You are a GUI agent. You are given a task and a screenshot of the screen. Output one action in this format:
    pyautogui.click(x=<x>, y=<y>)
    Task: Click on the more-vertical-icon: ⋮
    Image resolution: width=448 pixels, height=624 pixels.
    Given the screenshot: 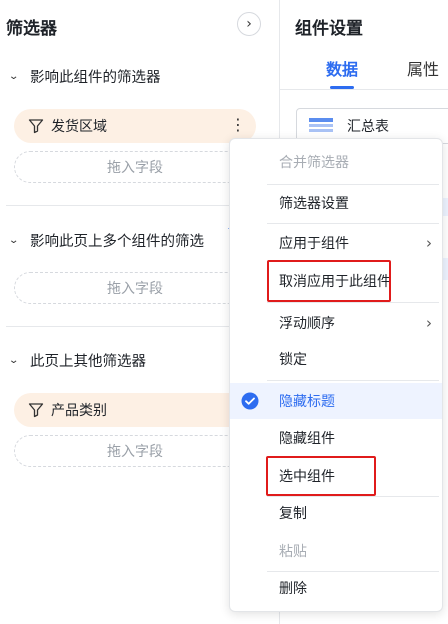 What is the action you would take?
    pyautogui.click(x=238, y=125)
    